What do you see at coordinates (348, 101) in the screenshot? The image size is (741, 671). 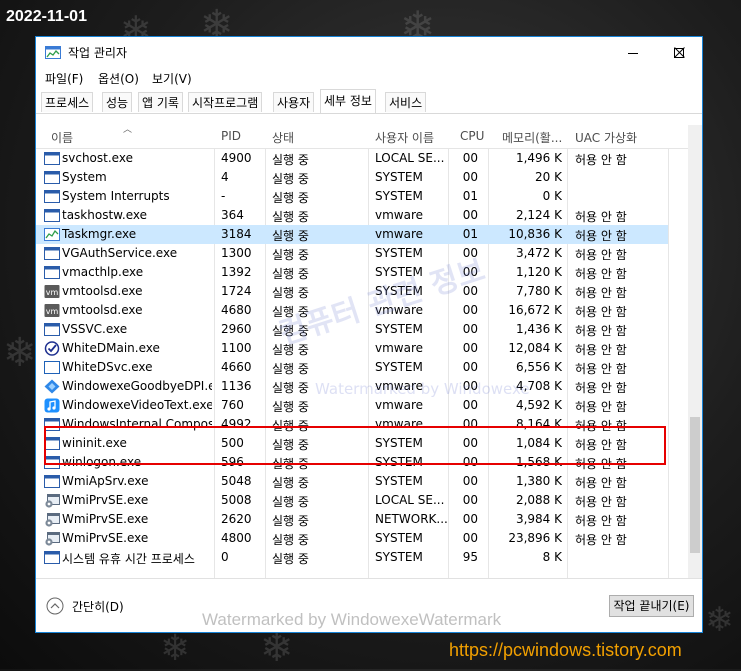 I see `tab-details: 세부 정보` at bounding box center [348, 101].